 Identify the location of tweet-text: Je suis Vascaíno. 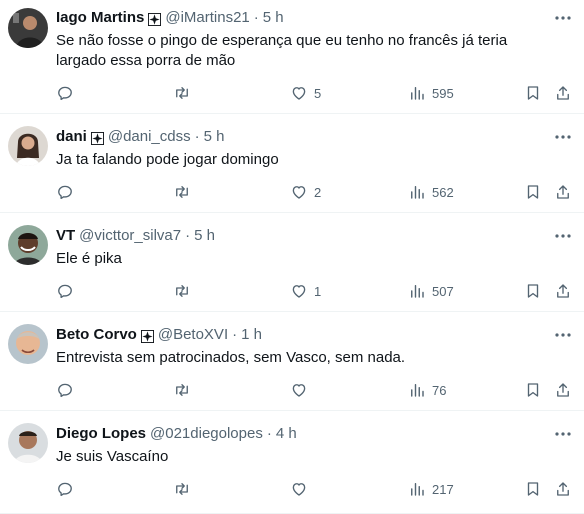
(112, 456).